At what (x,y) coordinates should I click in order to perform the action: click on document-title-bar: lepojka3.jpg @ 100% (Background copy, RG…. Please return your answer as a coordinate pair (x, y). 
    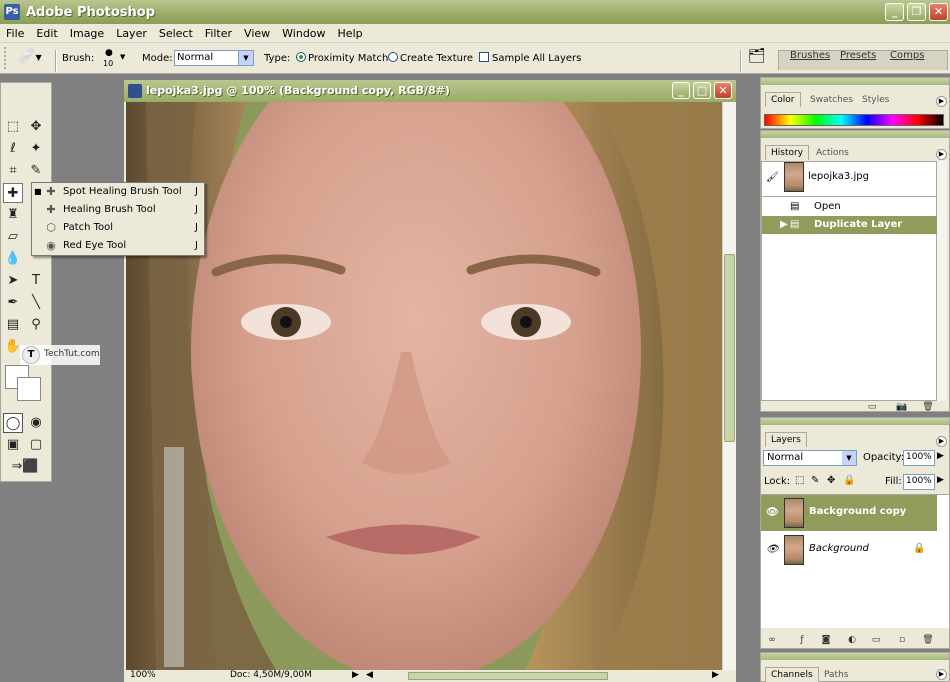
    Looking at the image, I should click on (430, 91).